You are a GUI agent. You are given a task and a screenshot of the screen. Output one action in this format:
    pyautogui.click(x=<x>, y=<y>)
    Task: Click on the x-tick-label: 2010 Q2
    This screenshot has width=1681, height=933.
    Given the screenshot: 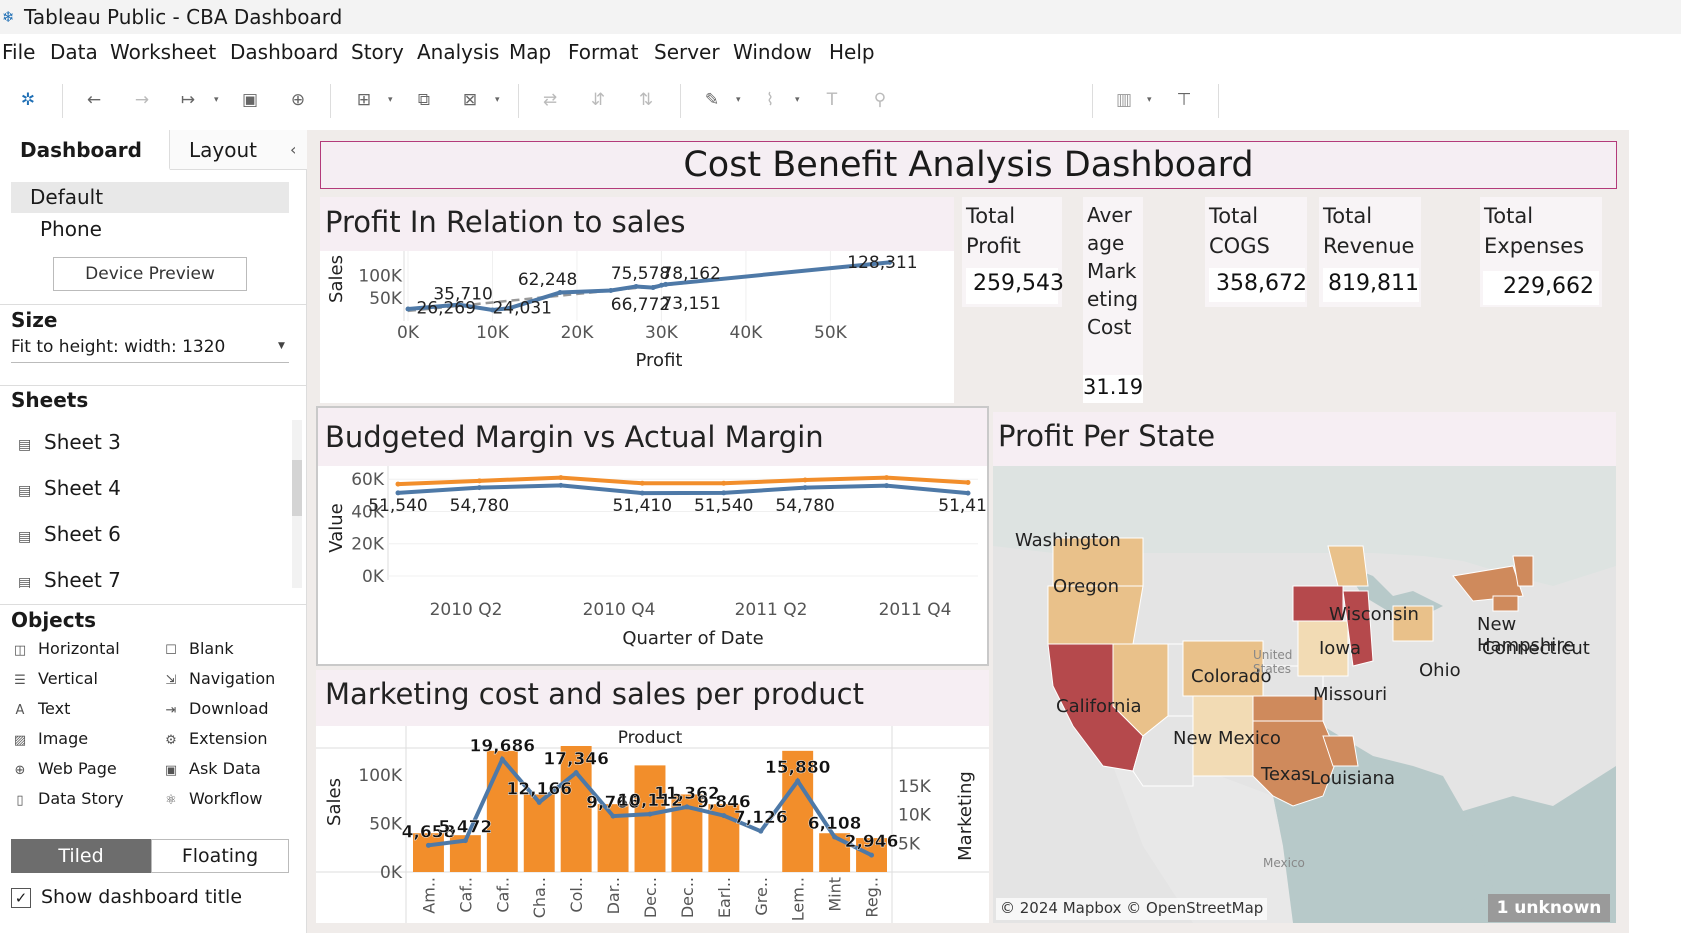 What is the action you would take?
    pyautogui.click(x=466, y=610)
    